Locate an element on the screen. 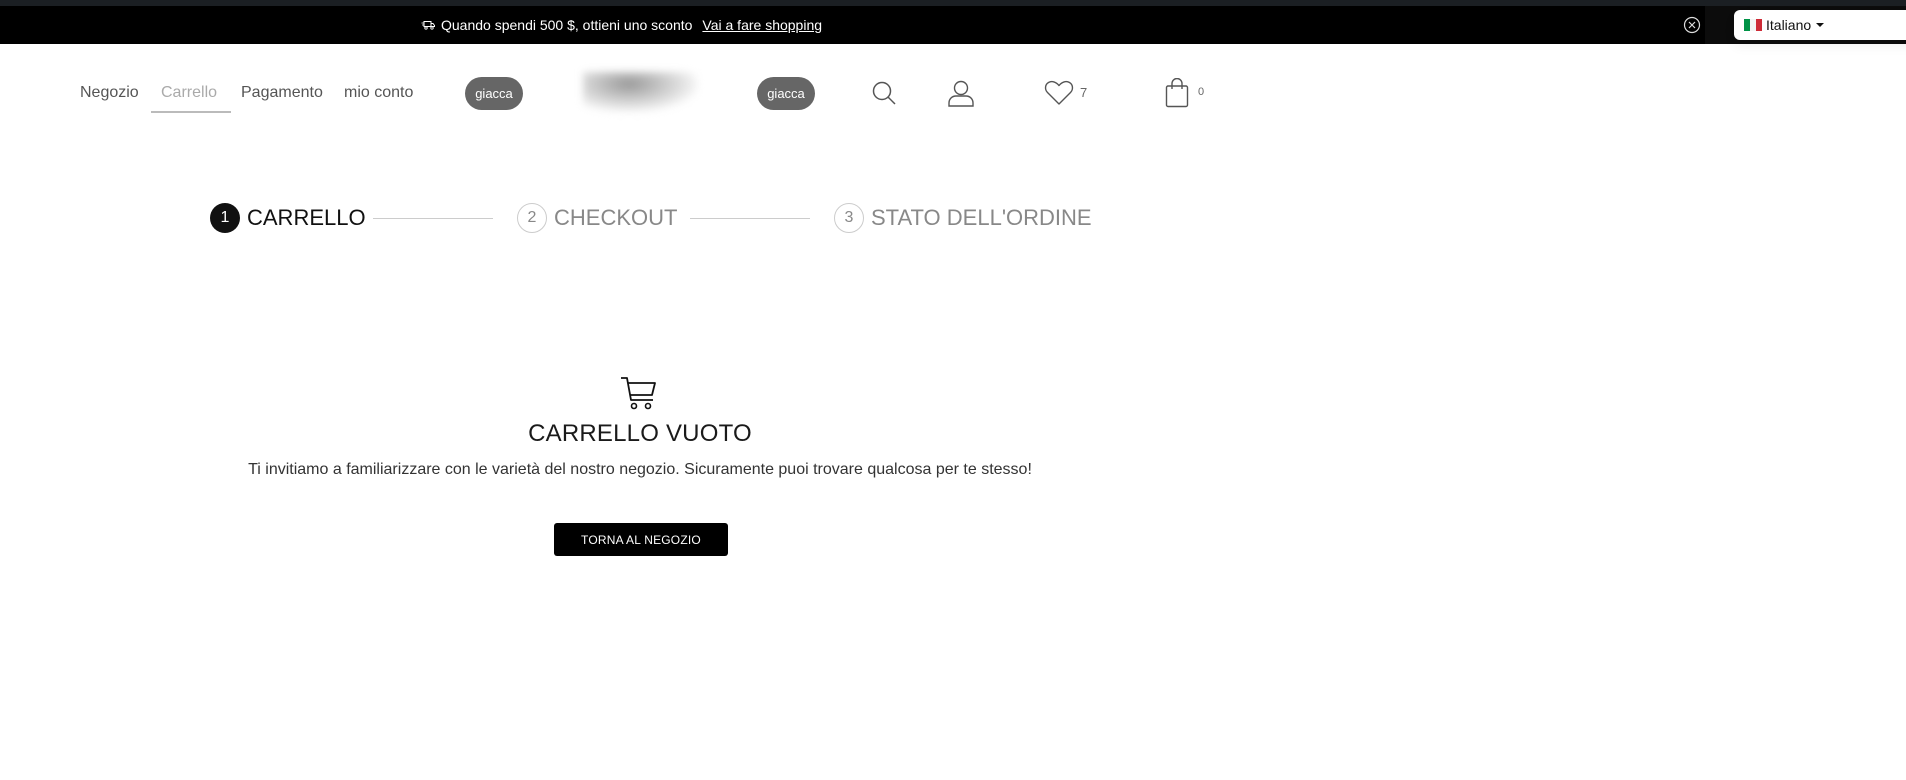 The height and width of the screenshot is (780, 1906). active-nav-underline is located at coordinates (191, 112).